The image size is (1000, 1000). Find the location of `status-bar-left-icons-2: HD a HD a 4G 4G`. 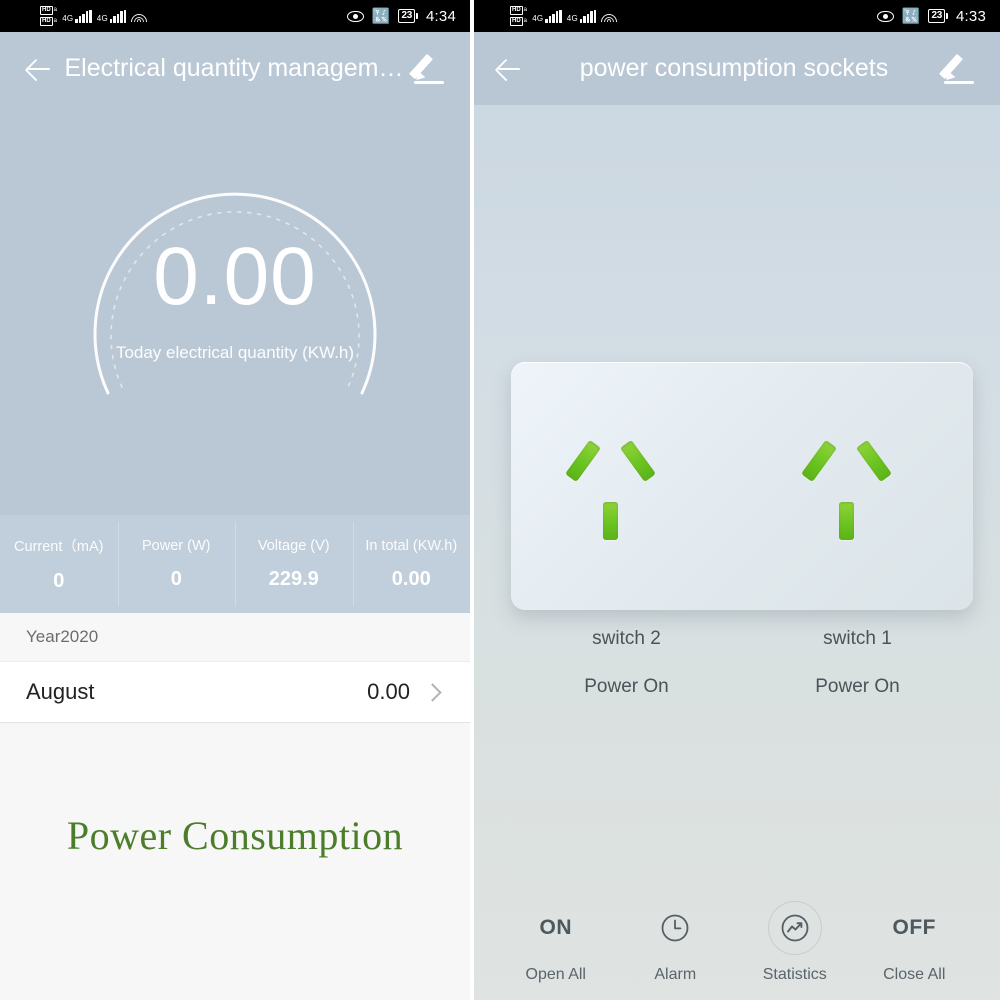

status-bar-left-icons-2: HD a HD a 4G 4G is located at coordinates (564, 16).